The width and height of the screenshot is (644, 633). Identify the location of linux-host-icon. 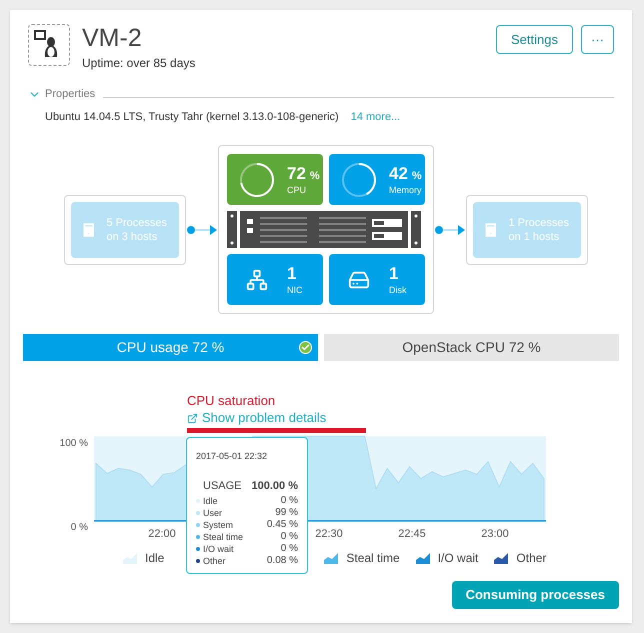
(49, 45).